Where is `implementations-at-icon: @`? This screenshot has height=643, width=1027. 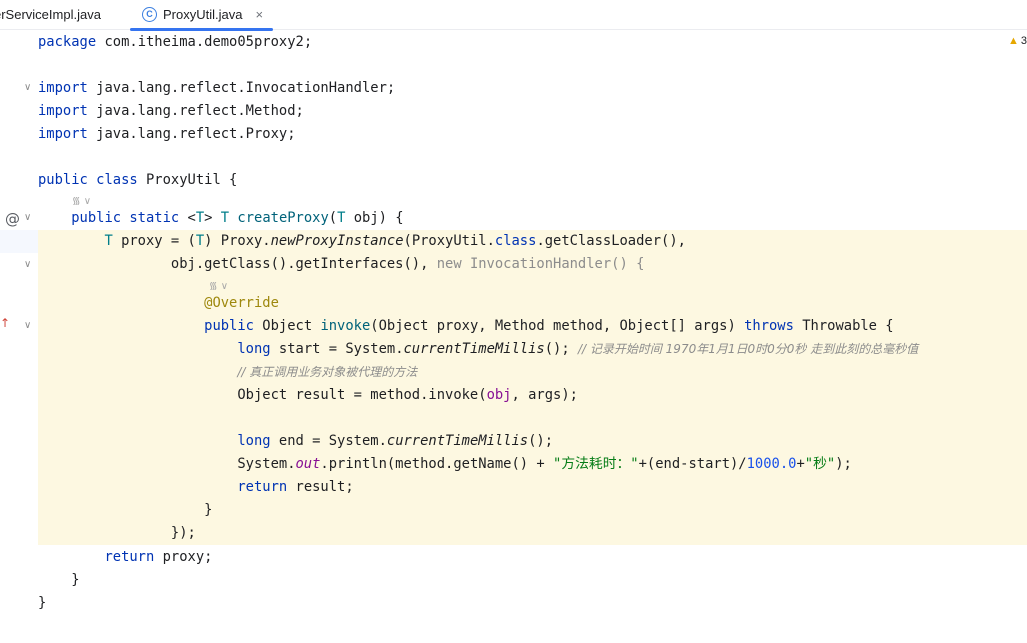 implementations-at-icon: @ is located at coordinates (12, 219).